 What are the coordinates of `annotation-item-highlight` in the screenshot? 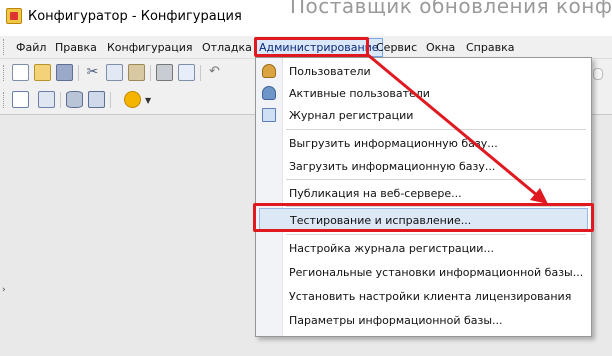 It's located at (423, 217).